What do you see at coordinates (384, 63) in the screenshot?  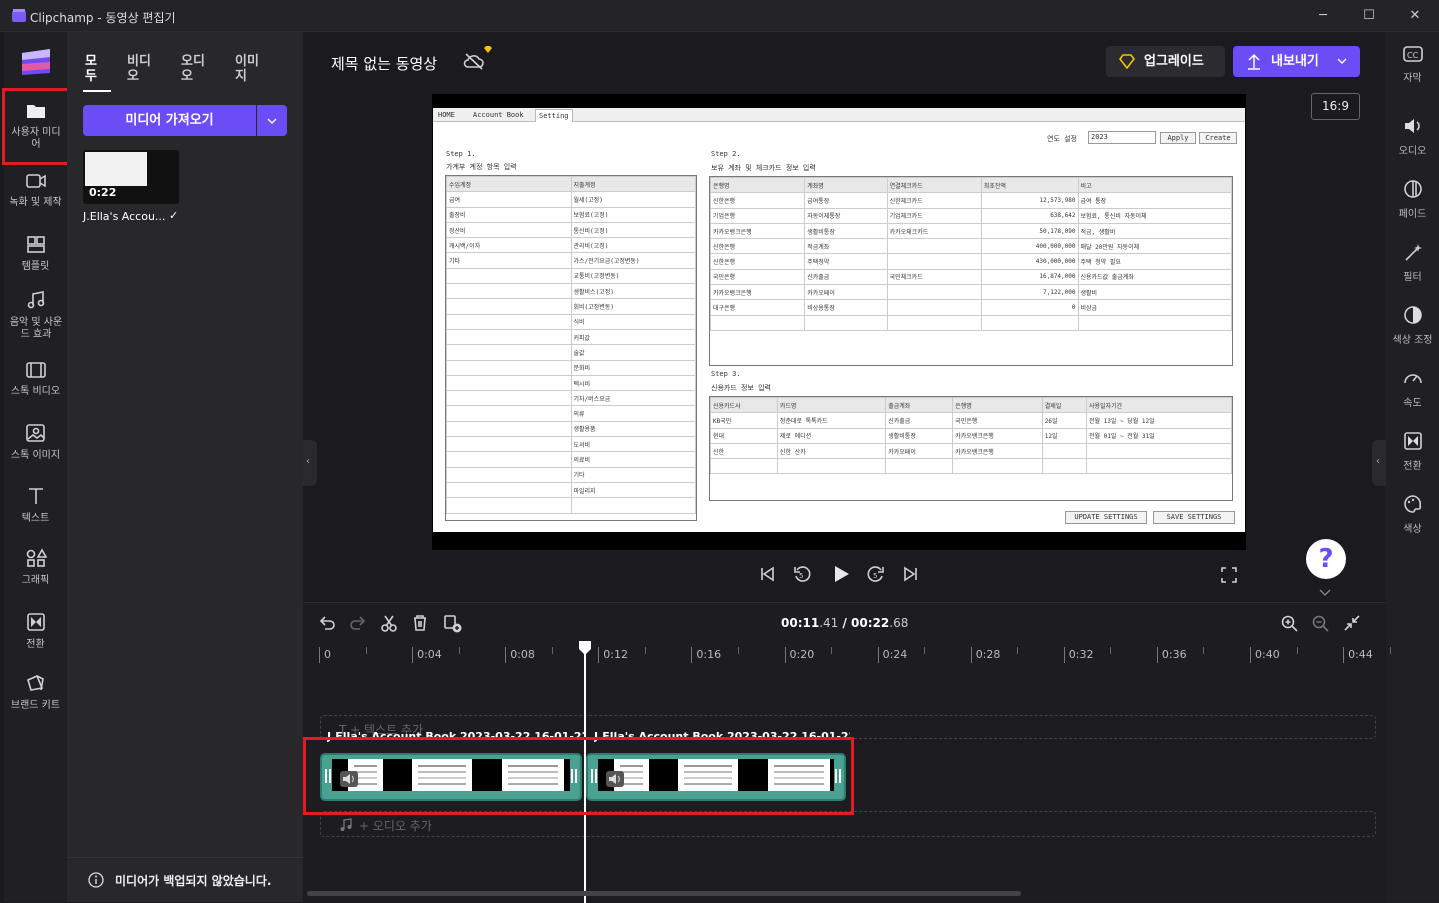 I see `project-title: 제목 없는 동영상` at bounding box center [384, 63].